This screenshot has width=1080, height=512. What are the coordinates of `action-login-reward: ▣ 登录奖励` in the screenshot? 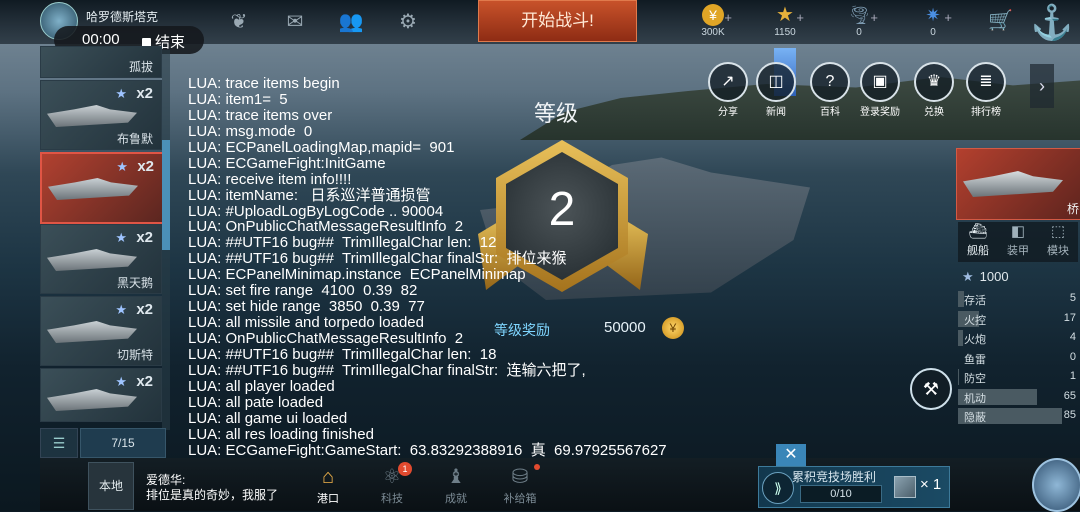 It's located at (880, 90).